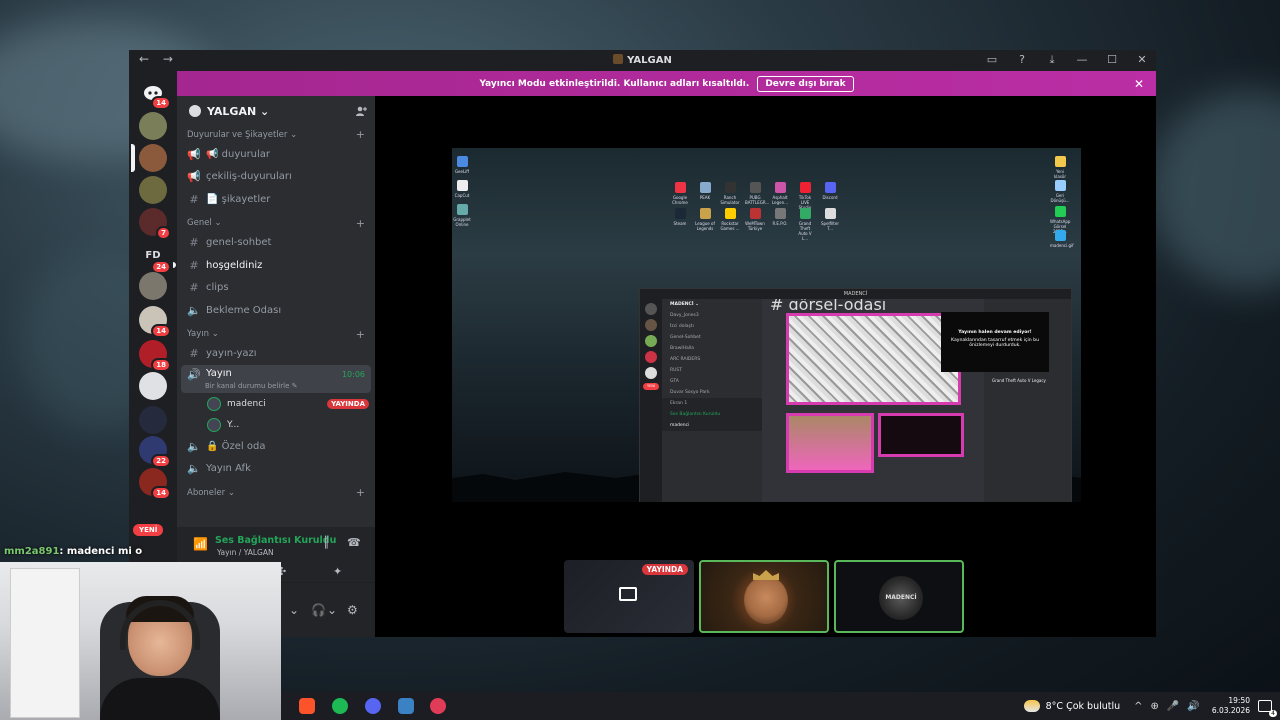 The height and width of the screenshot is (720, 1280). What do you see at coordinates (236, 446) in the screenshot?
I see `channel-label: 🔒 Özel oda` at bounding box center [236, 446].